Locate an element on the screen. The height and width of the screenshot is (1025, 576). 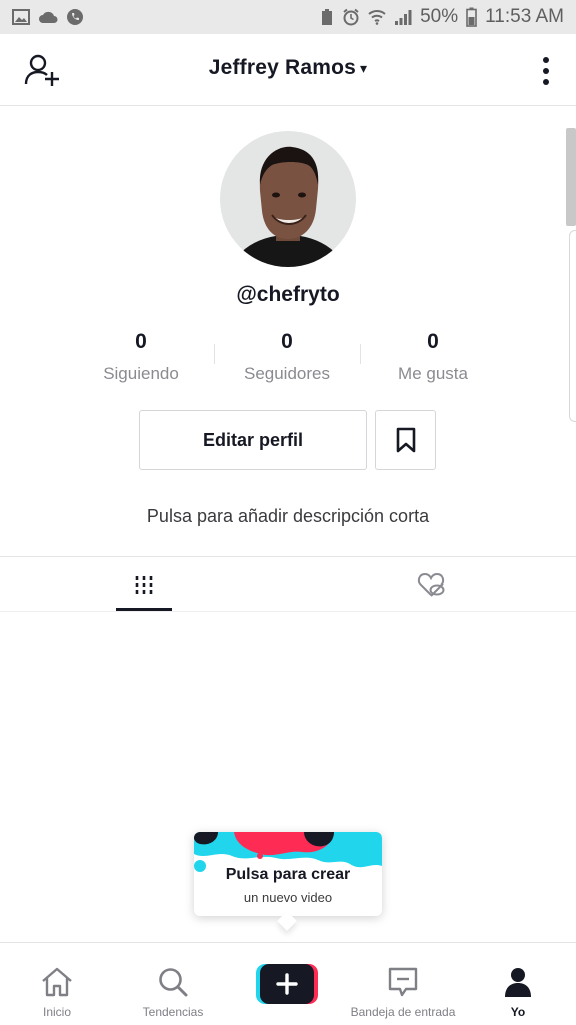
plus-icon is located at coordinates (287, 984).